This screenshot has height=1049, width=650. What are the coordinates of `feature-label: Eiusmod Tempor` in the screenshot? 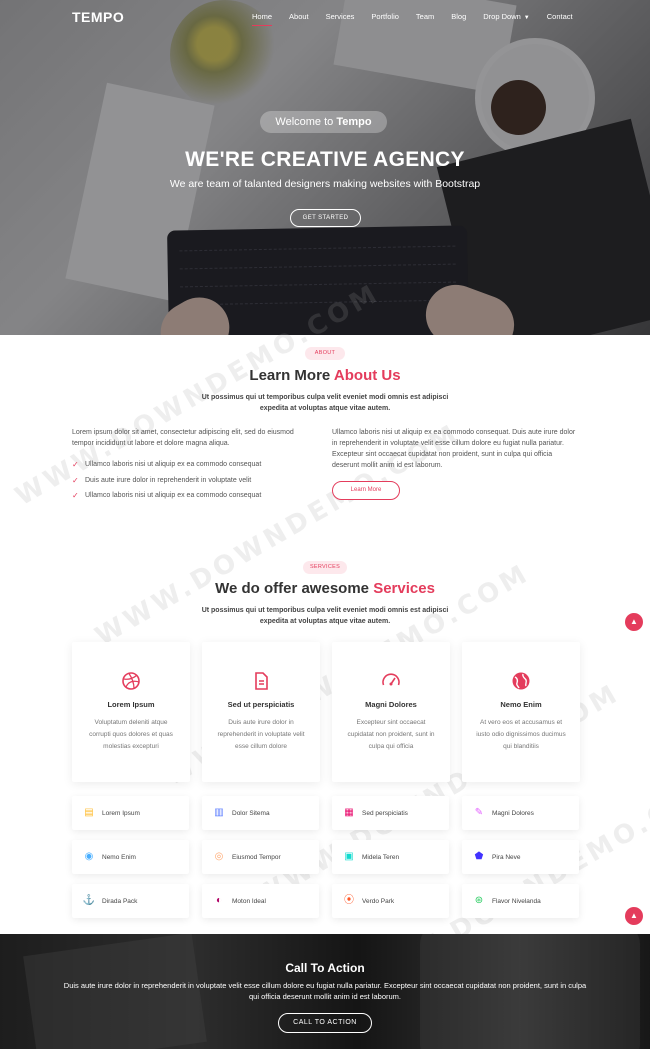 It's located at (256, 857).